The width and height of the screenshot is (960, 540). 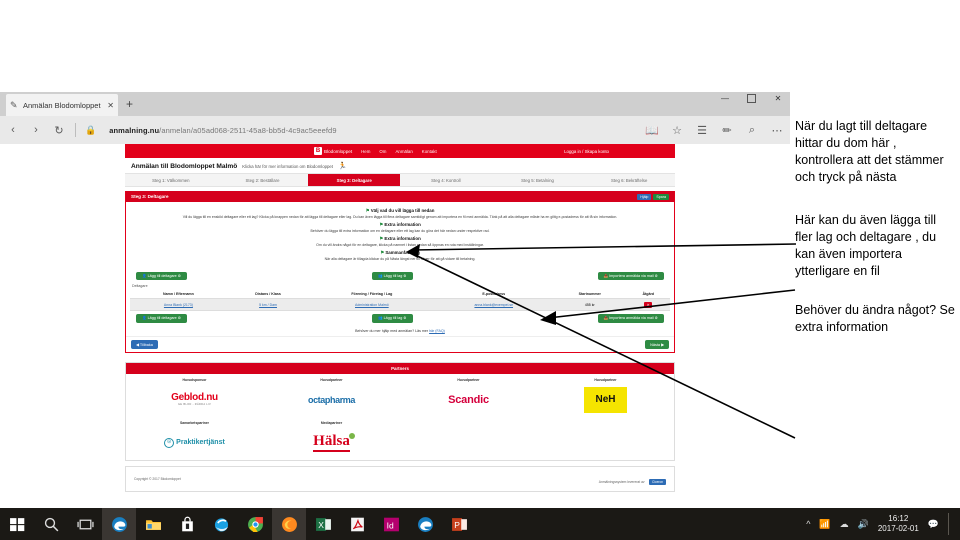 I want to click on task-view-button, so click(x=85, y=524).